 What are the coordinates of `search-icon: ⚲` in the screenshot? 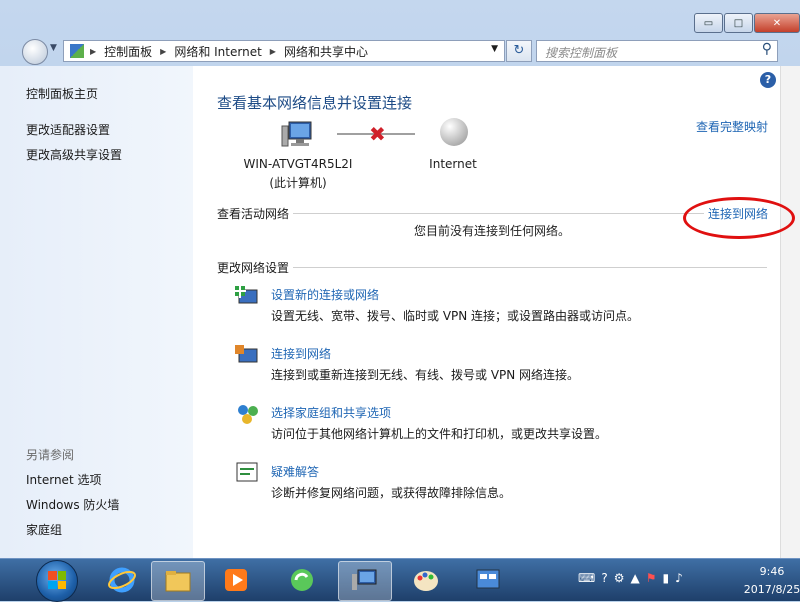 It's located at (767, 49).